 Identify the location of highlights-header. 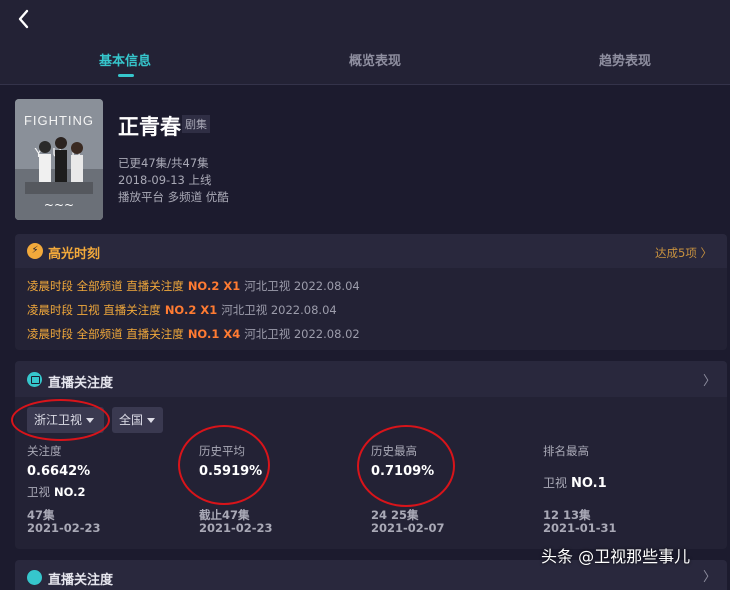
(371, 251).